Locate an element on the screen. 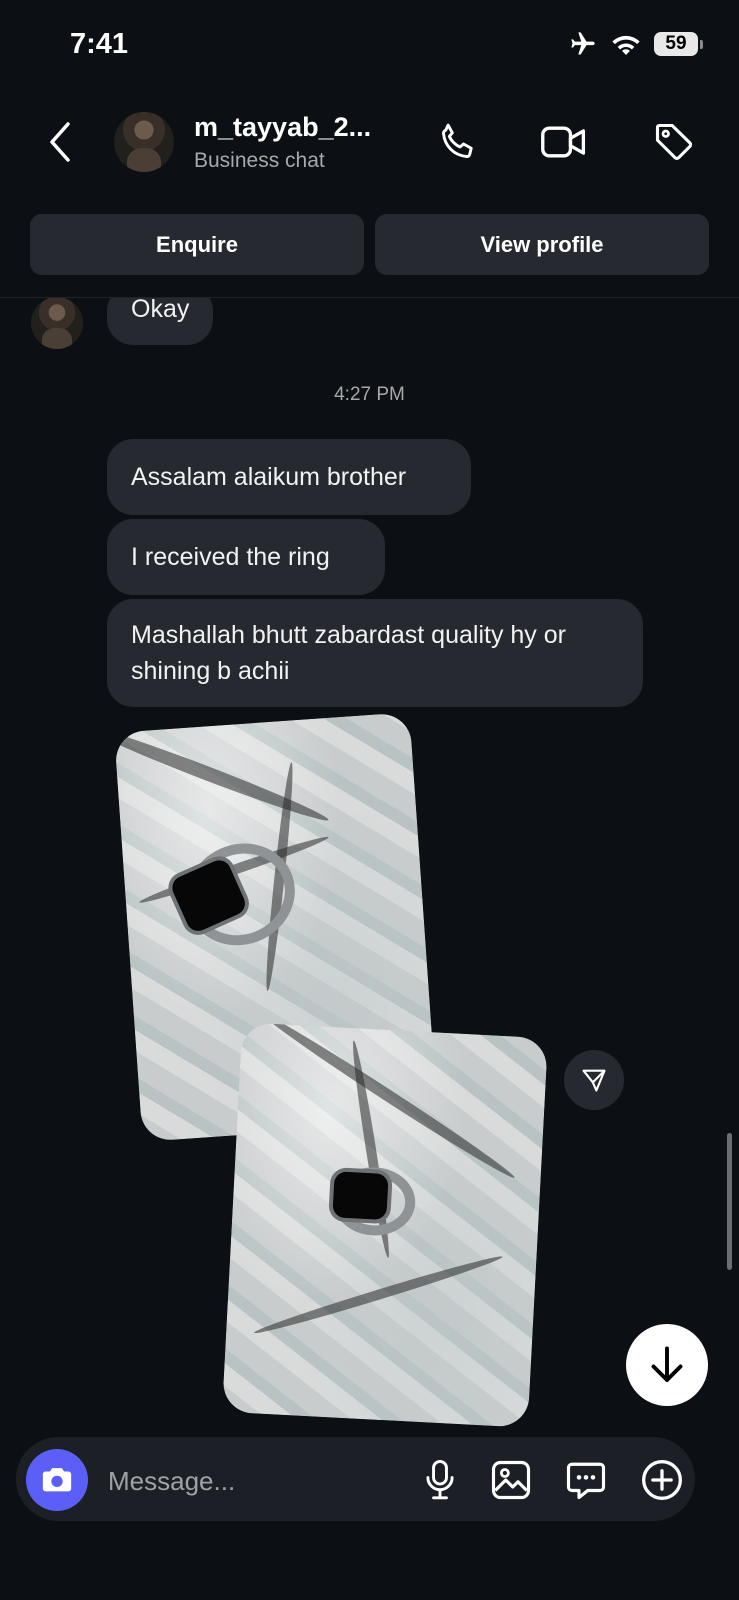  message-bubble: I received the ring is located at coordinates (246, 557).